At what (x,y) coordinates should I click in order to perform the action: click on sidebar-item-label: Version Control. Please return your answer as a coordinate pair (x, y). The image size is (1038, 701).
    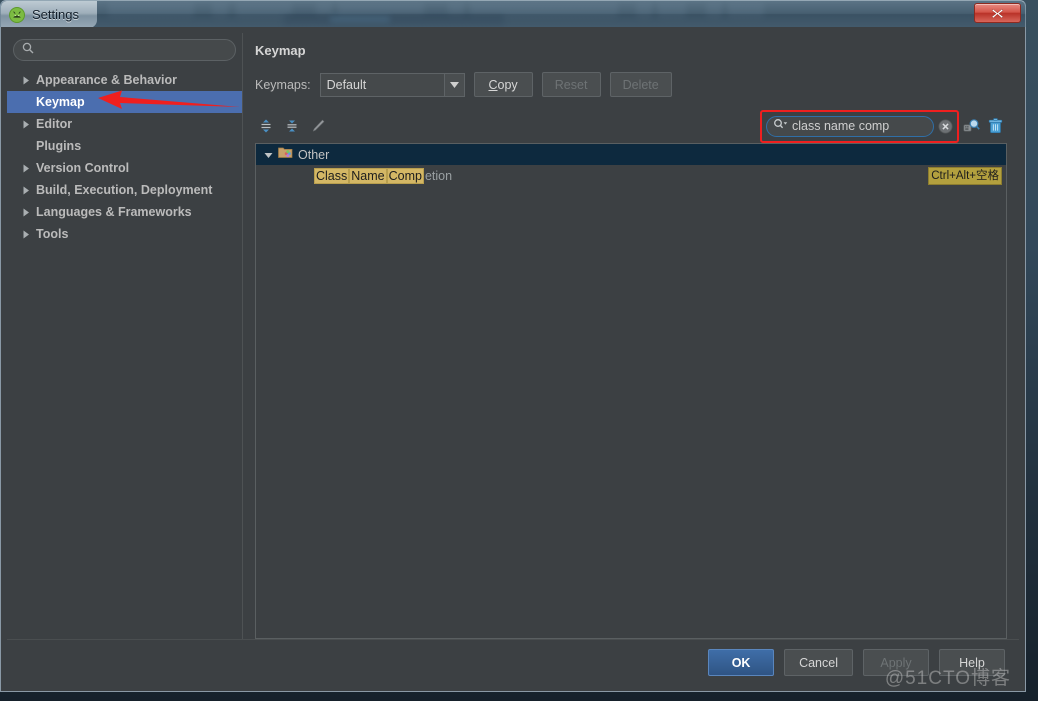
    Looking at the image, I should click on (83, 168).